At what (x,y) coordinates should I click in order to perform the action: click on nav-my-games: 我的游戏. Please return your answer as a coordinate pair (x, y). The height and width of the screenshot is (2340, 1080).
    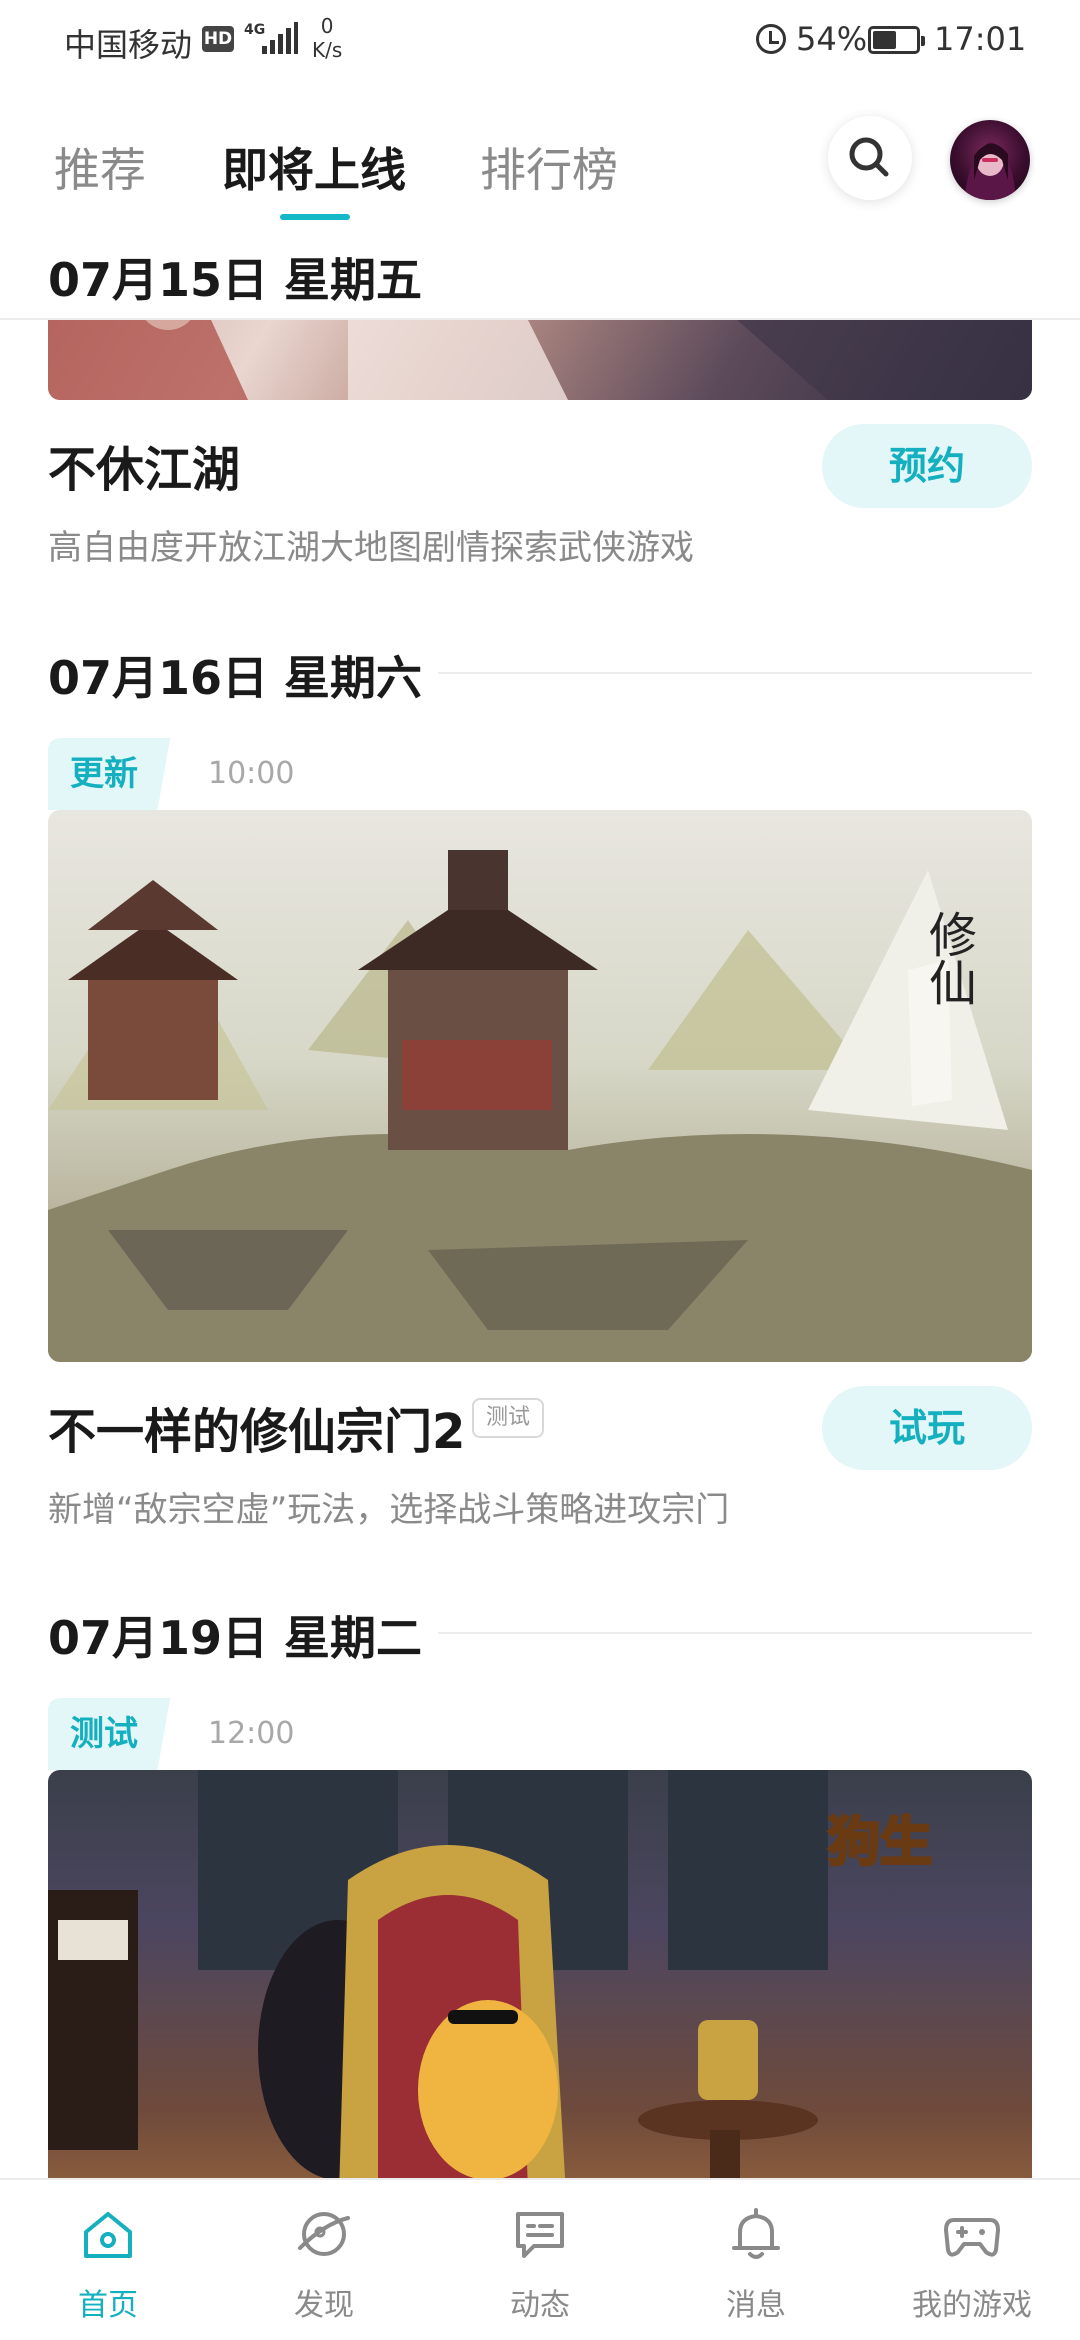
    Looking at the image, I should click on (972, 2260).